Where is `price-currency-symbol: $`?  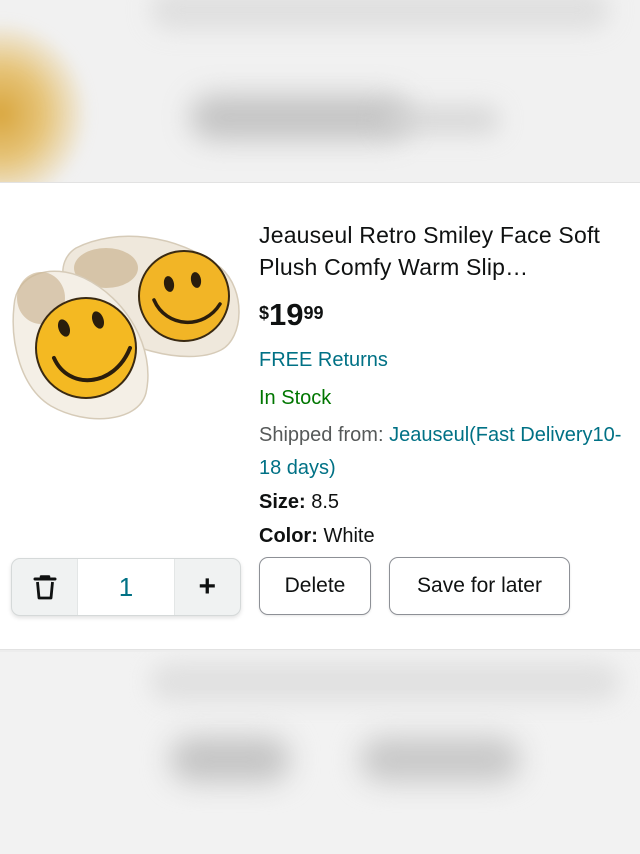 price-currency-symbol: $ is located at coordinates (264, 313).